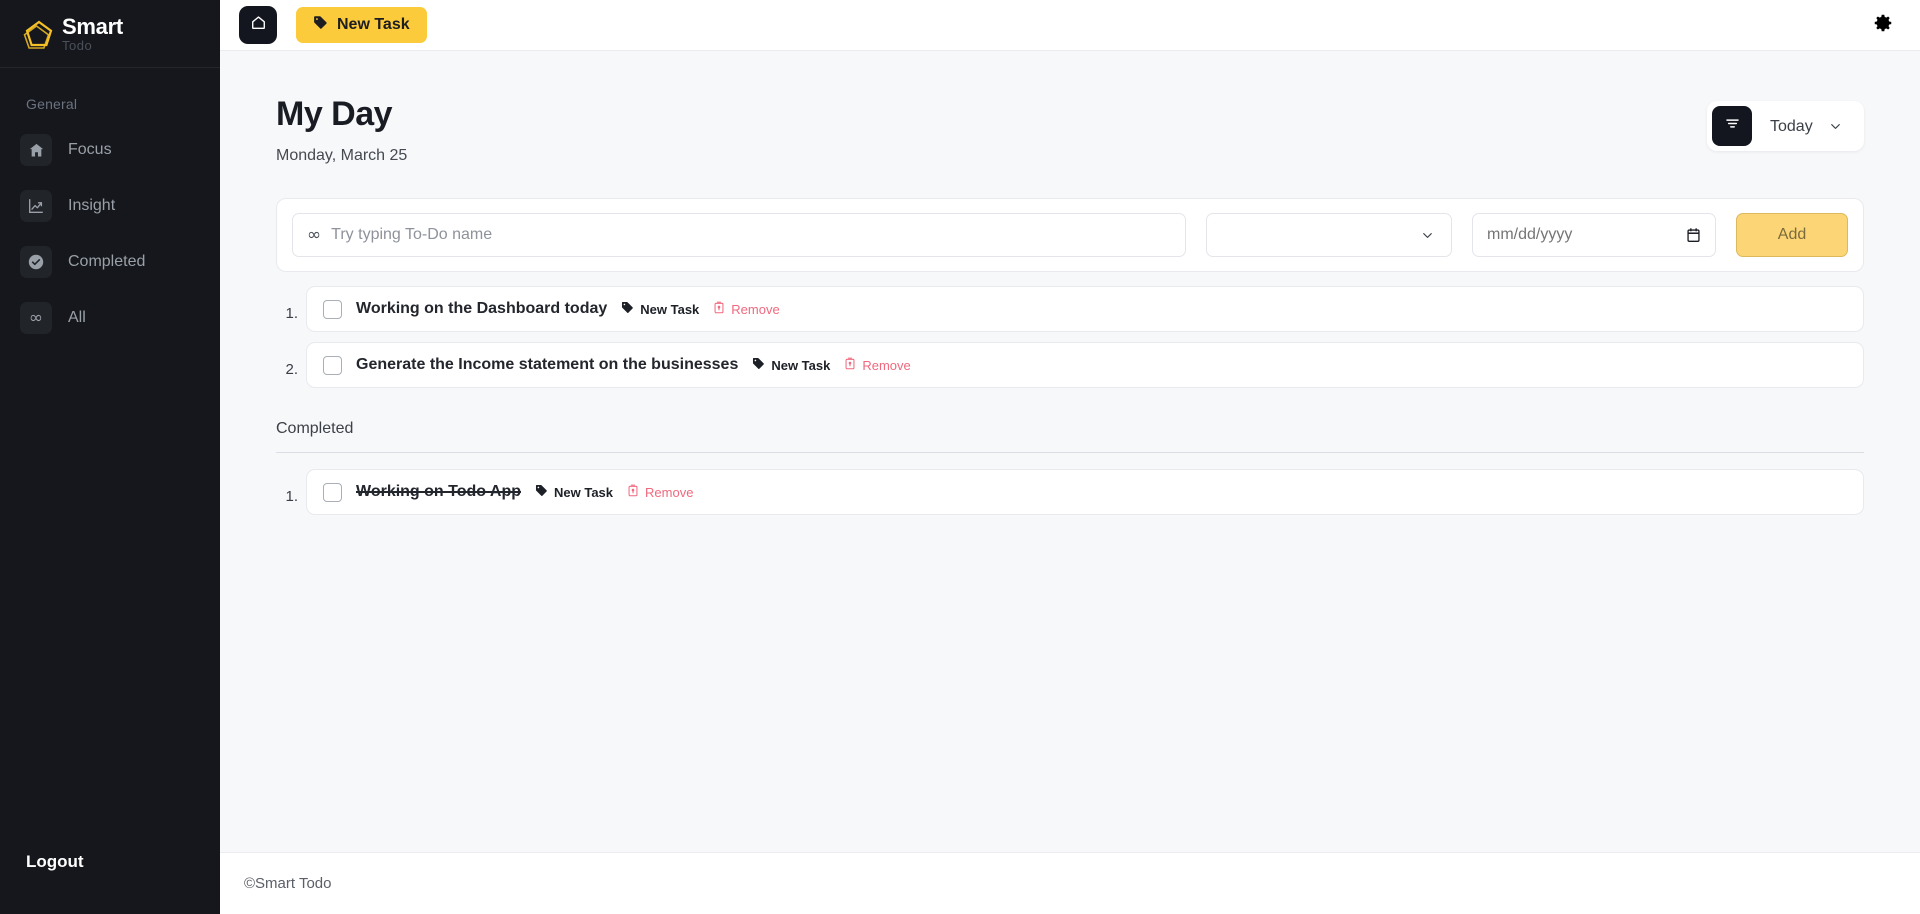 This screenshot has height=914, width=1920. I want to click on task-row: 1. Working on Todo App New Task Remove, so click(1070, 492).